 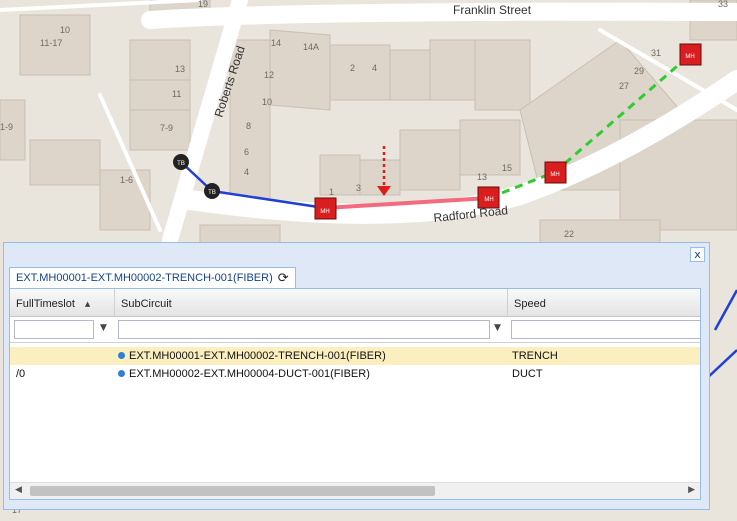 I want to click on column-header-fulltimeslot: FullTimeslot ▲, so click(x=62, y=303).